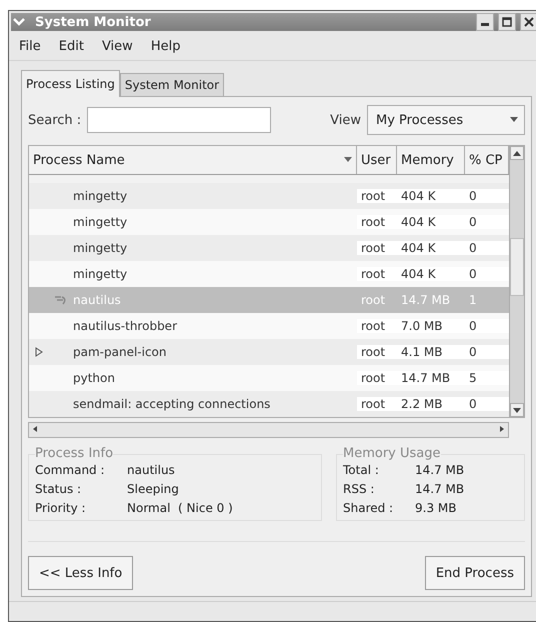 The height and width of the screenshot is (622, 536). I want to click on process-icon, so click(61, 300).